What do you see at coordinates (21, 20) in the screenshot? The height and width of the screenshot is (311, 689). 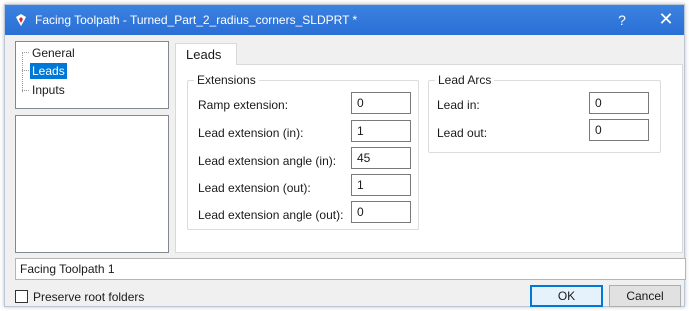 I see `solidworks-logo-icon` at bounding box center [21, 20].